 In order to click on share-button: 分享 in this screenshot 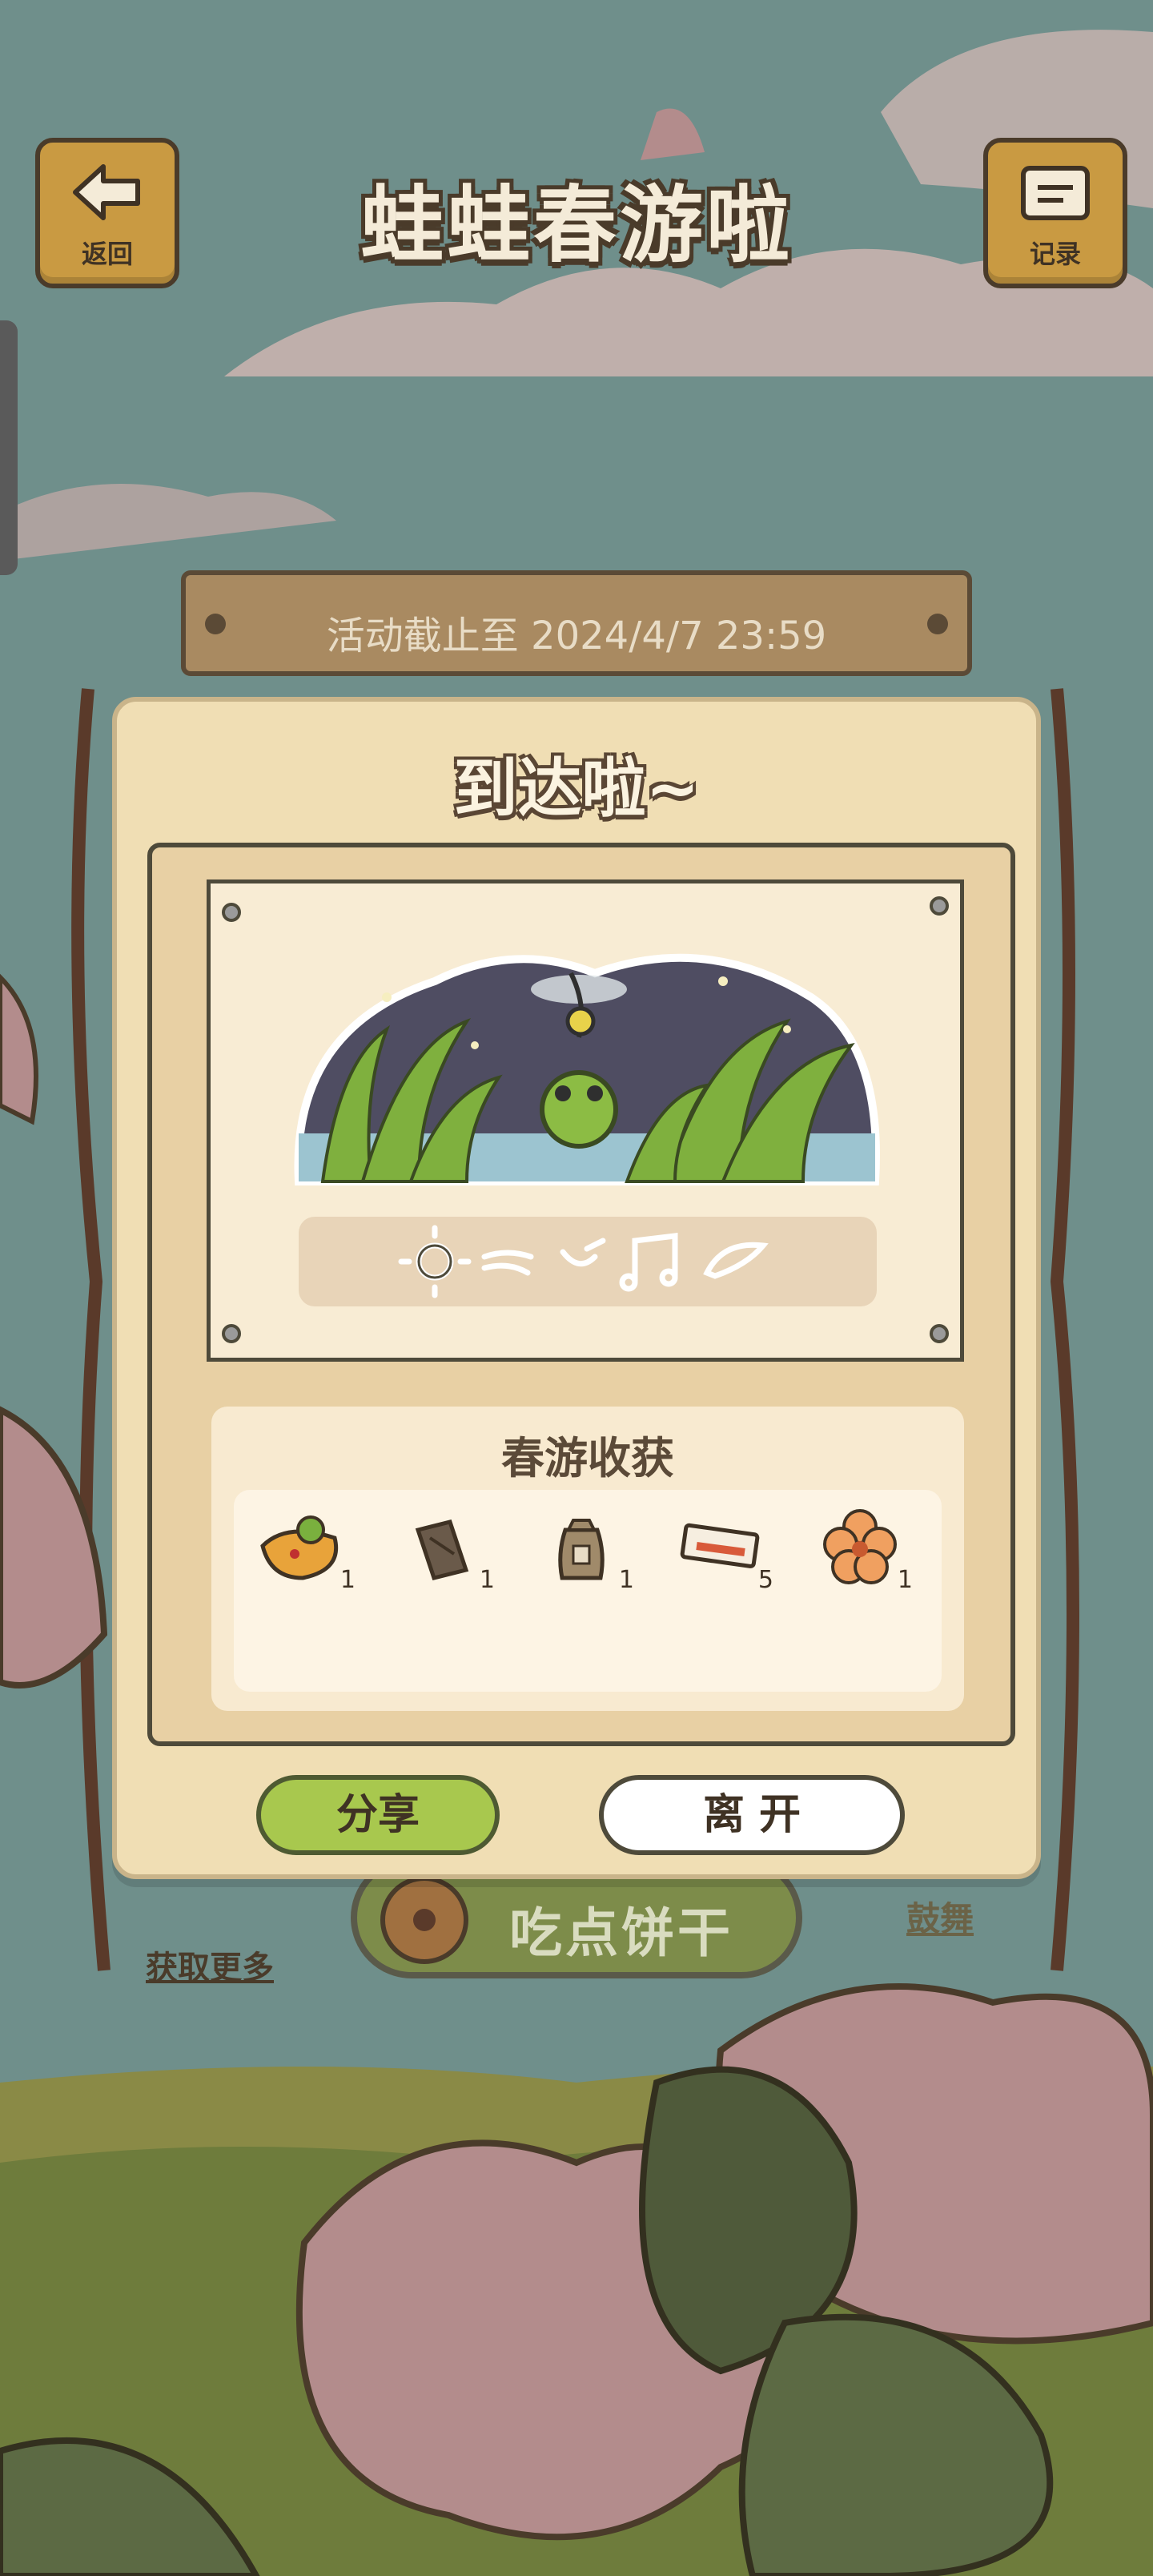, I will do `click(378, 1815)`.